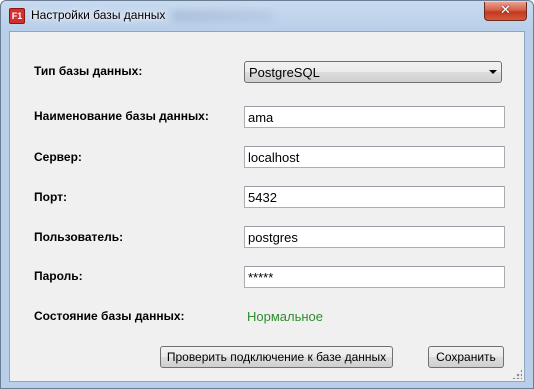 This screenshot has width=534, height=389. I want to click on port-label: Порт:, so click(50, 197).